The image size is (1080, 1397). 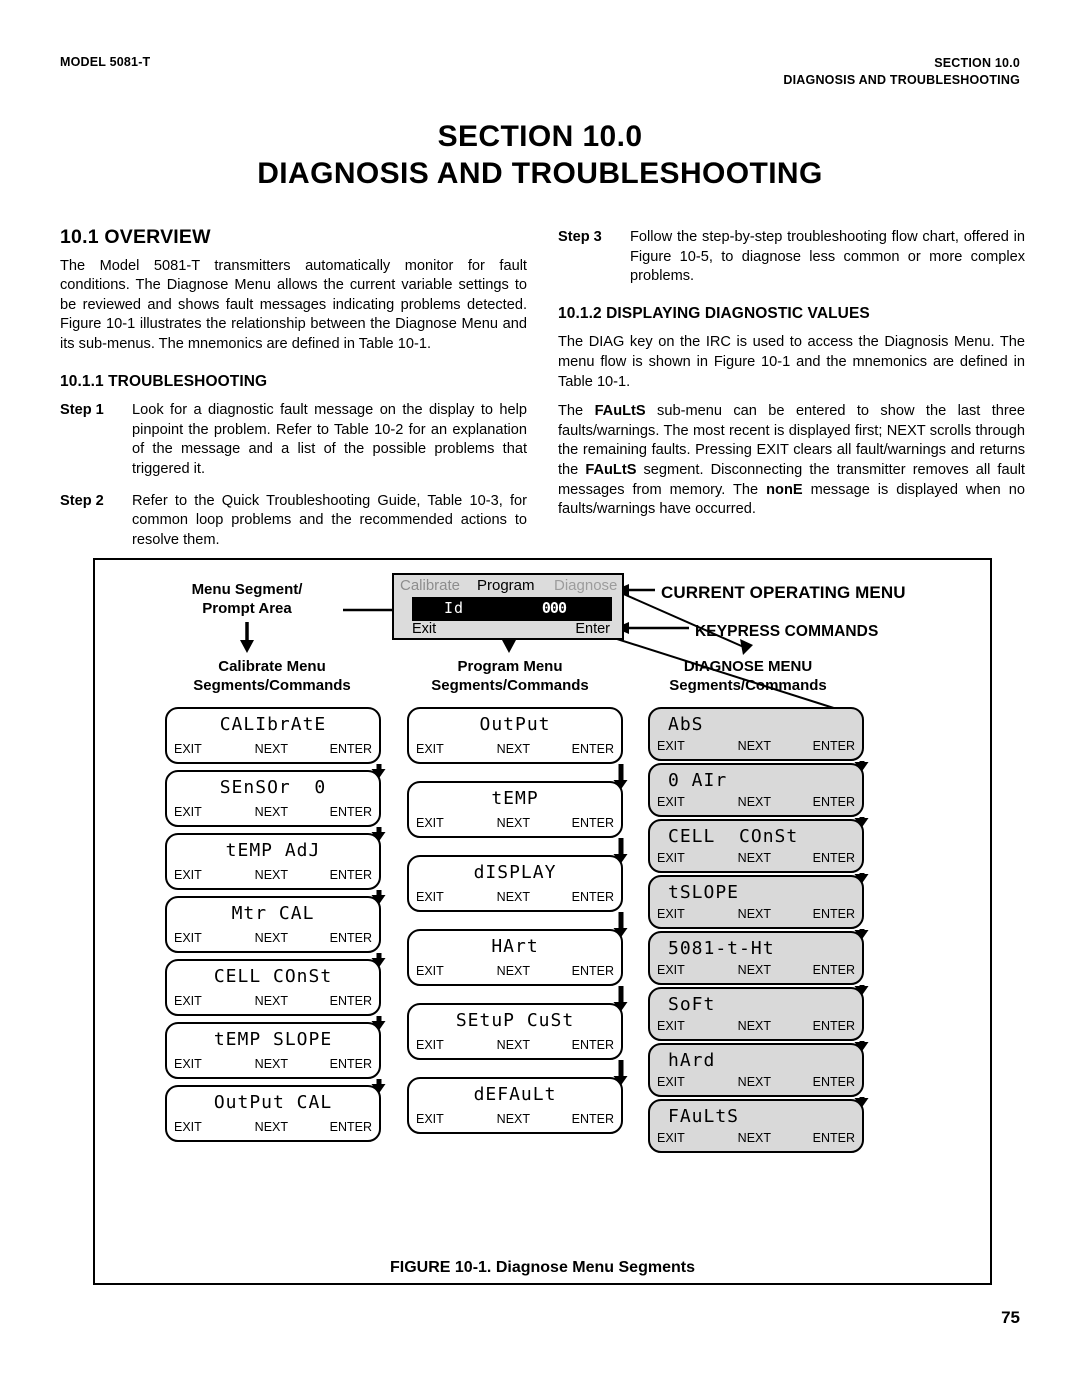 What do you see at coordinates (756, 902) in the screenshot?
I see `menu-box: tSLOPE EXIT NEXT ENTER` at bounding box center [756, 902].